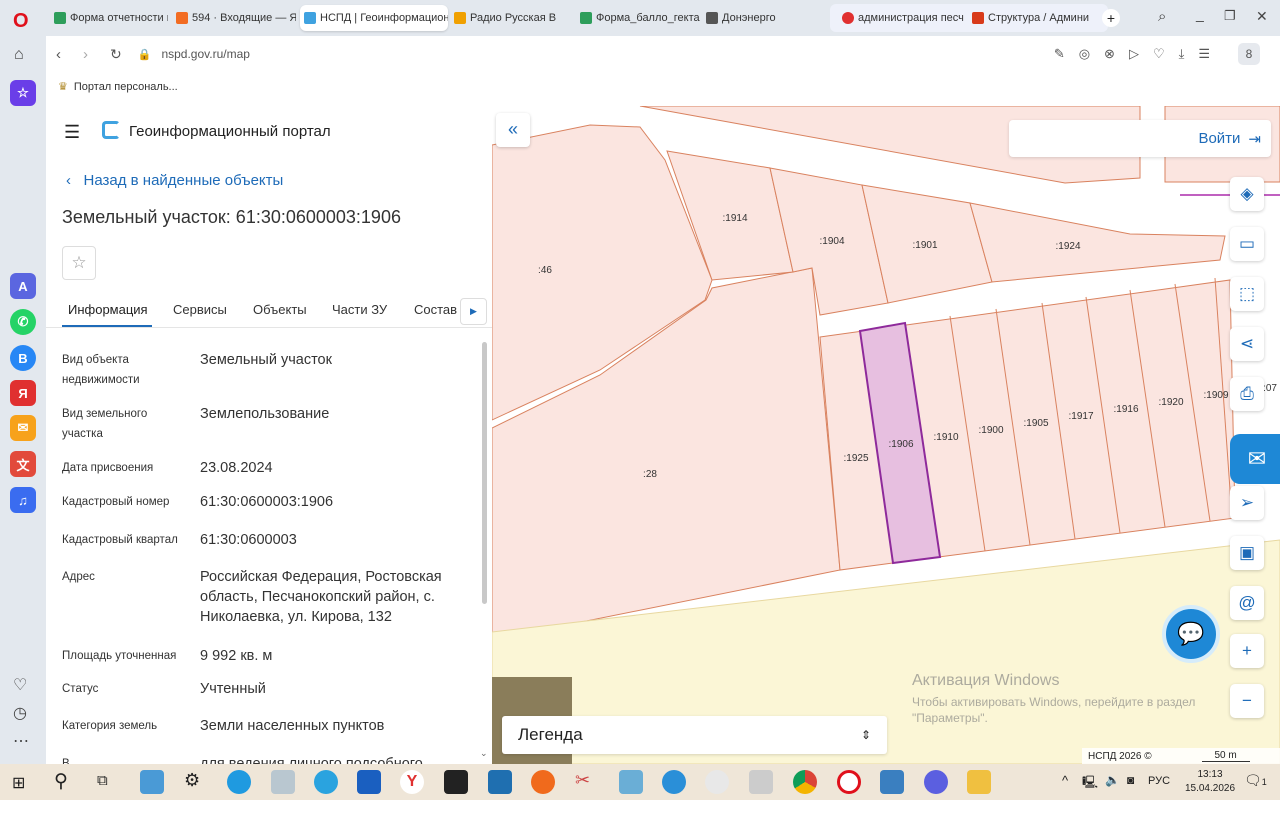 The height and width of the screenshot is (829, 1280). Describe the element at coordinates (1247, 244) in the screenshot. I see `ruler-button: ▭` at that location.